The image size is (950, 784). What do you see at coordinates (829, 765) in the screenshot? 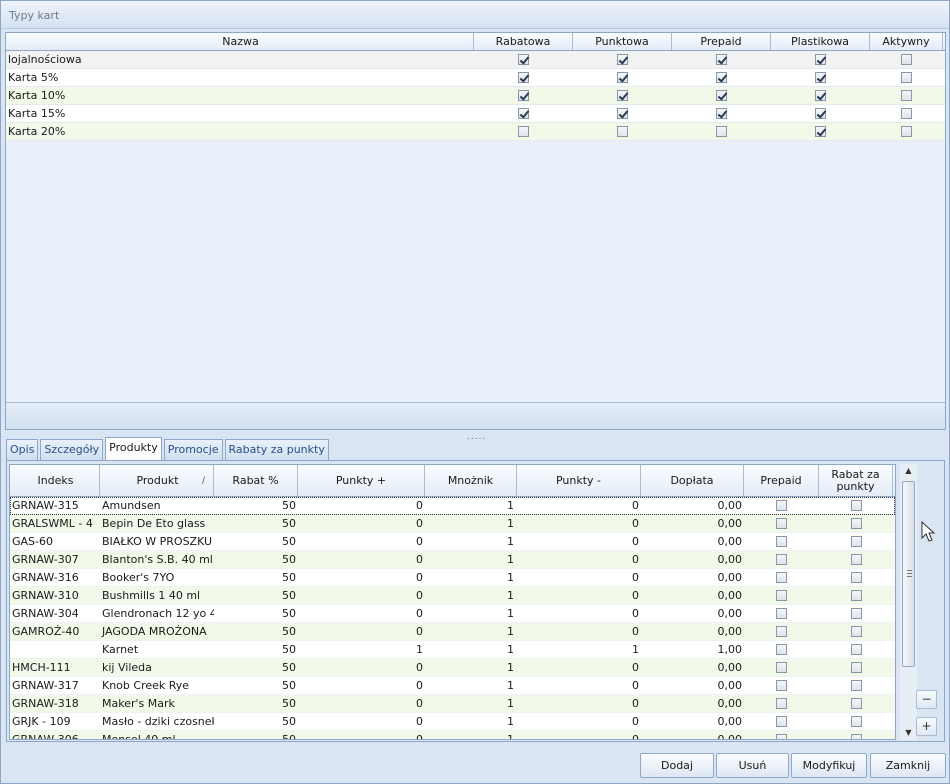
I see `modyfikuj-button: Modyfikuj` at bounding box center [829, 765].